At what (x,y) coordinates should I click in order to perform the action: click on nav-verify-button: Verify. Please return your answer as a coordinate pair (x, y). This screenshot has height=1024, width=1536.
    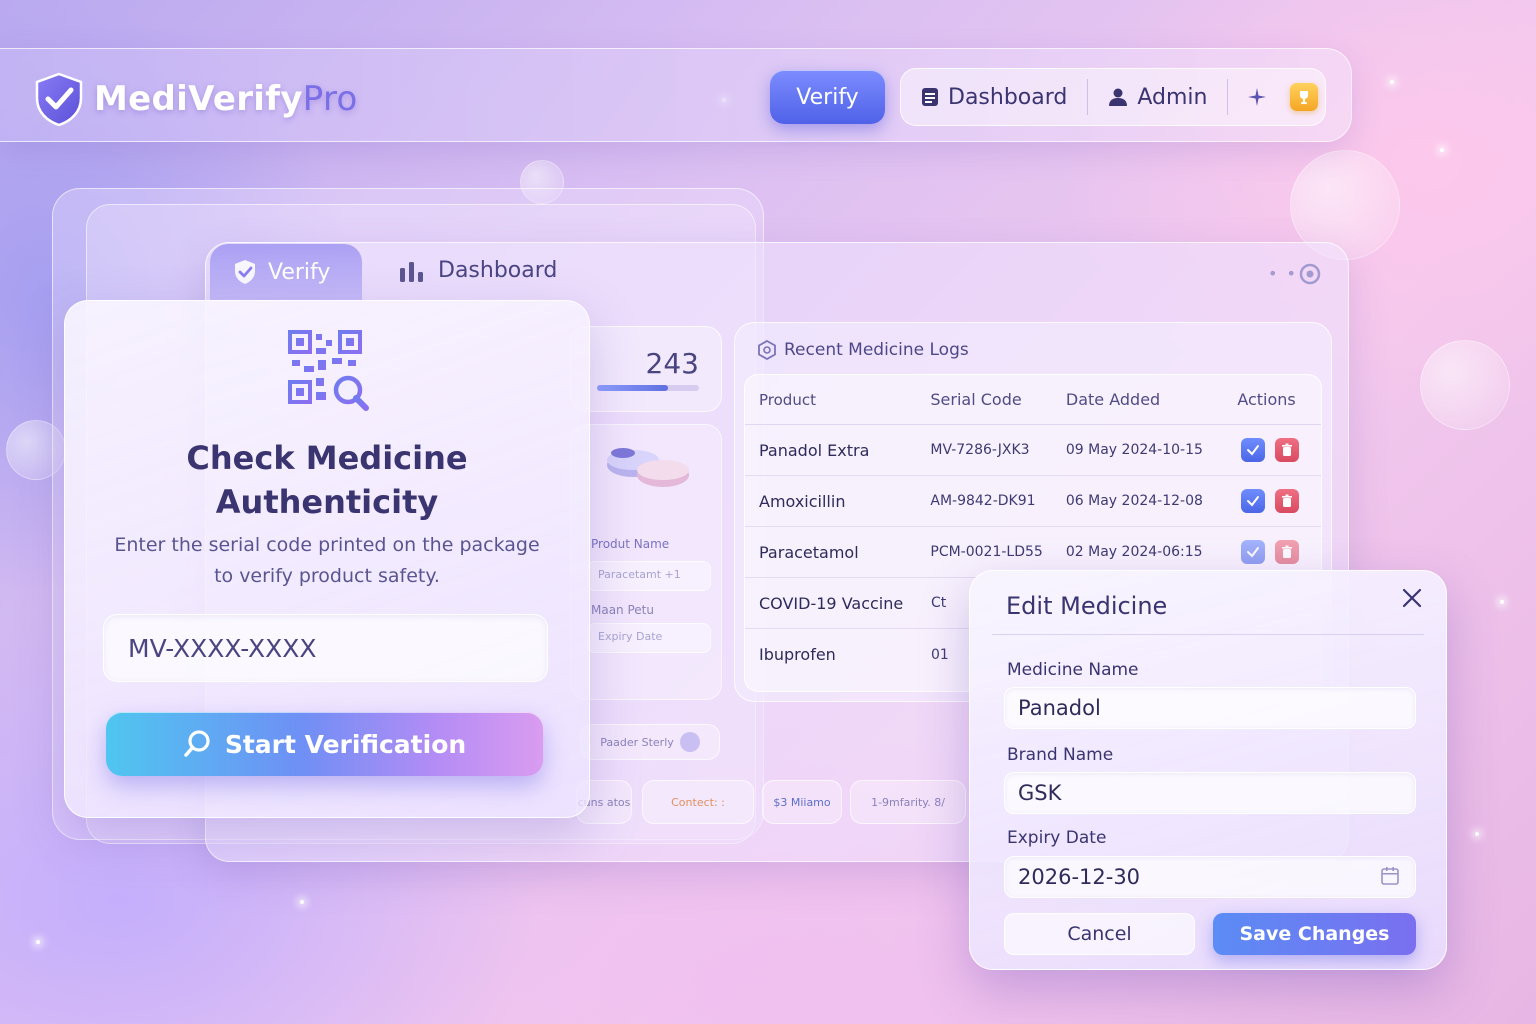
    Looking at the image, I should click on (827, 97).